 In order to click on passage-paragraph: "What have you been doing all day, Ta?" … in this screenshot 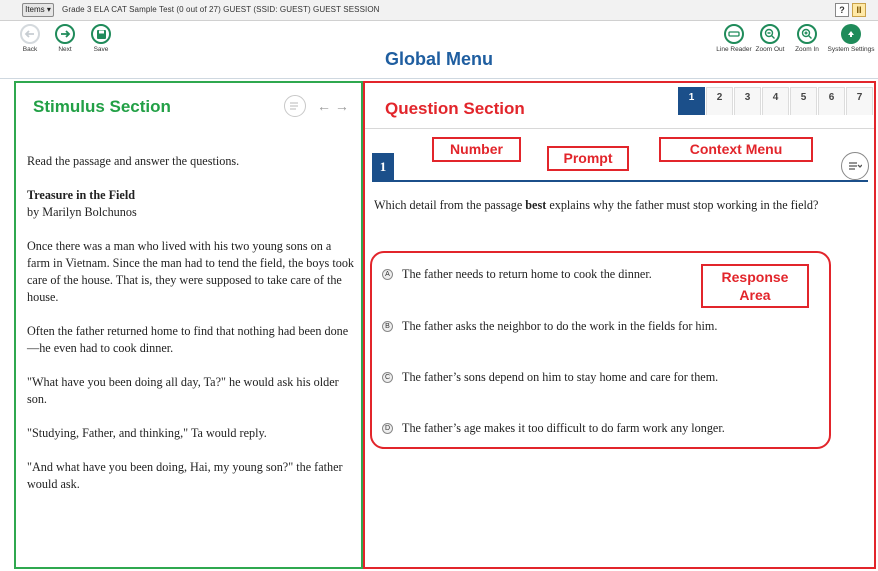, I will do `click(183, 390)`.